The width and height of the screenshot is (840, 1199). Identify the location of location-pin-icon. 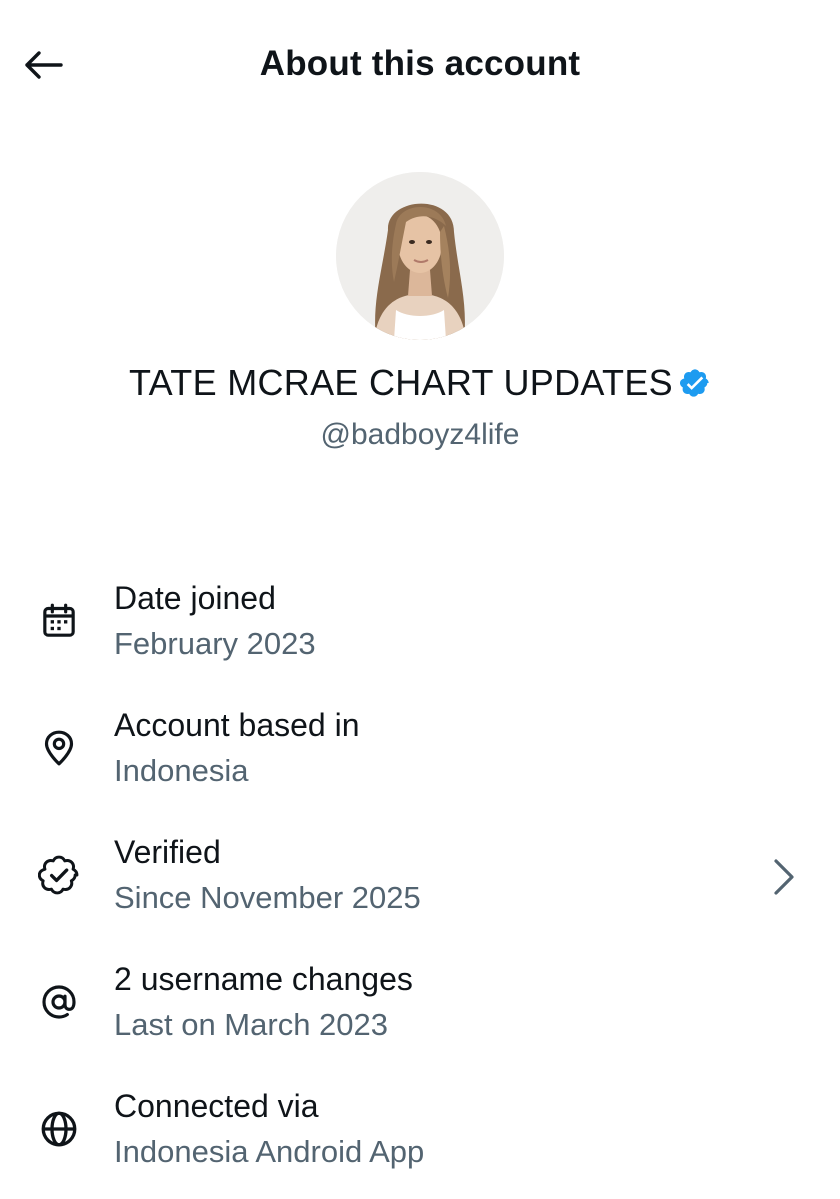
(59, 748).